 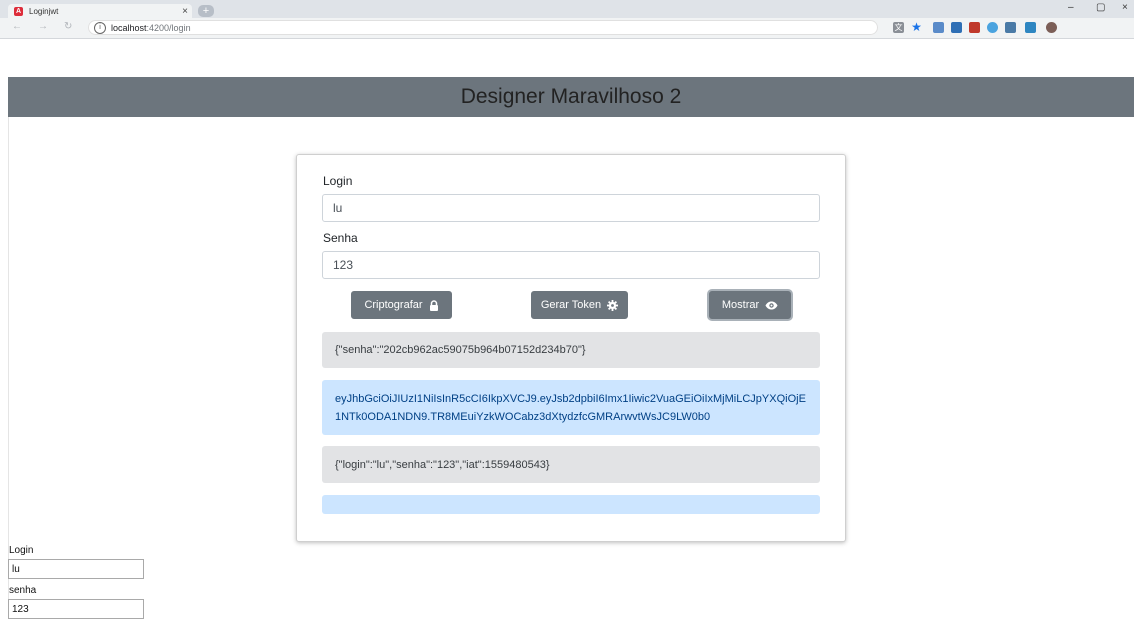 What do you see at coordinates (76, 569) in the screenshot?
I see `bottom-login-input` at bounding box center [76, 569].